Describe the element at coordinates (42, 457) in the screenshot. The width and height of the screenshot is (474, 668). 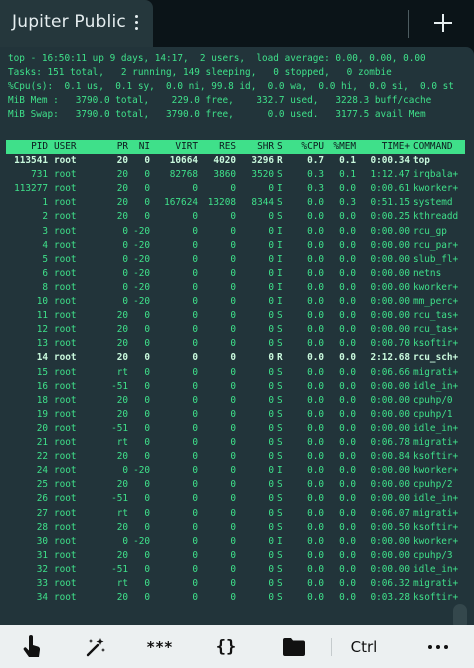
I see `cell-pid: 22` at that location.